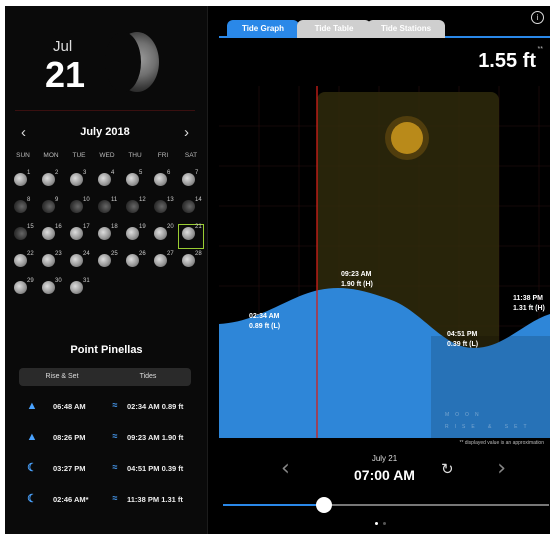 The image size is (554, 539). What do you see at coordinates (57, 173) in the screenshot?
I see `day-number: 2` at bounding box center [57, 173].